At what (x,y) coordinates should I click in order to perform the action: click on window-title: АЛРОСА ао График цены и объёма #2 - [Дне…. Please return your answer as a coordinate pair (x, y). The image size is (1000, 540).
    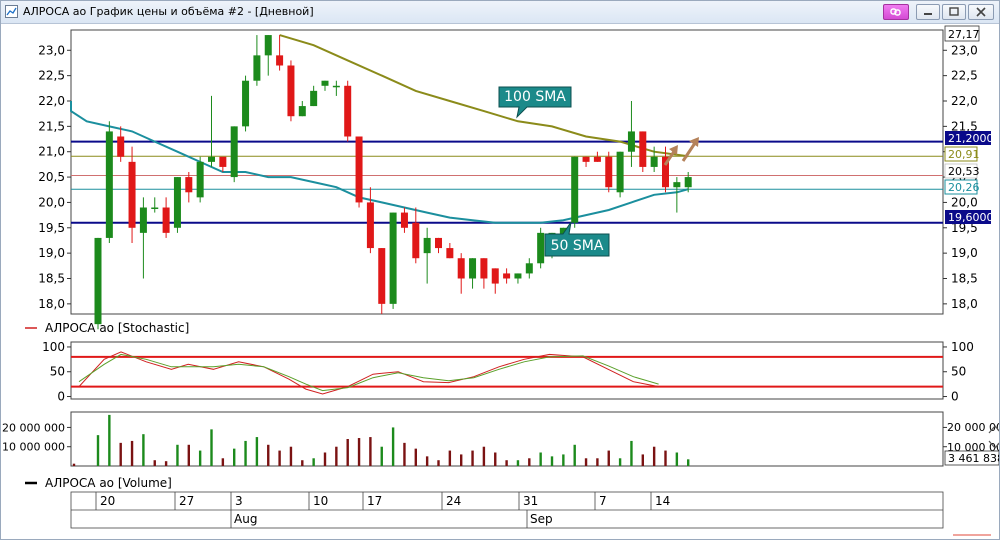
    Looking at the image, I should click on (168, 11).